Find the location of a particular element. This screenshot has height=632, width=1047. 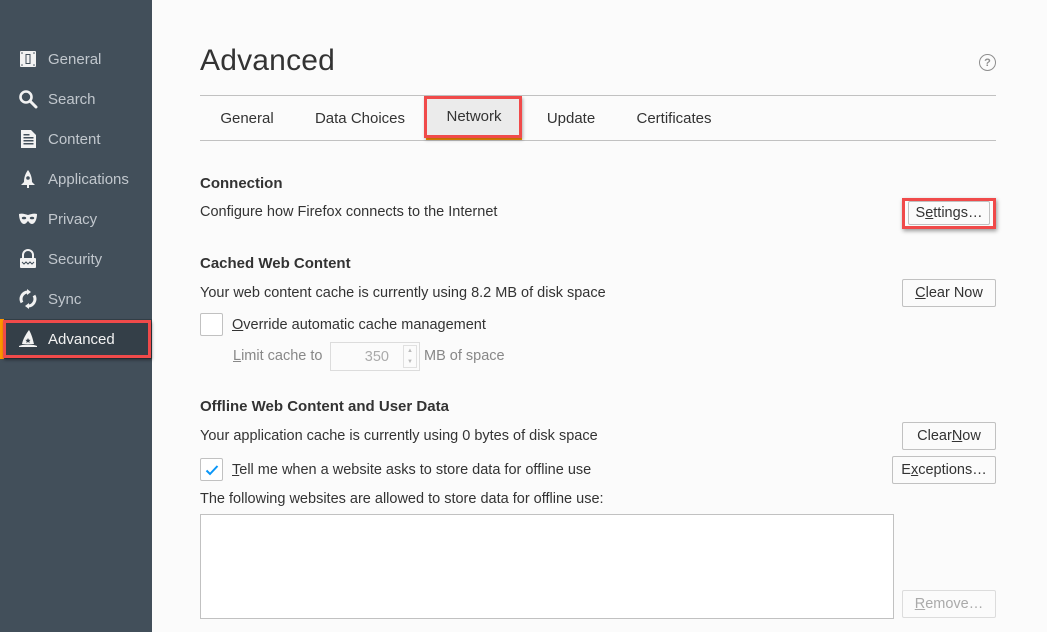

accesskey: R is located at coordinates (920, 604).